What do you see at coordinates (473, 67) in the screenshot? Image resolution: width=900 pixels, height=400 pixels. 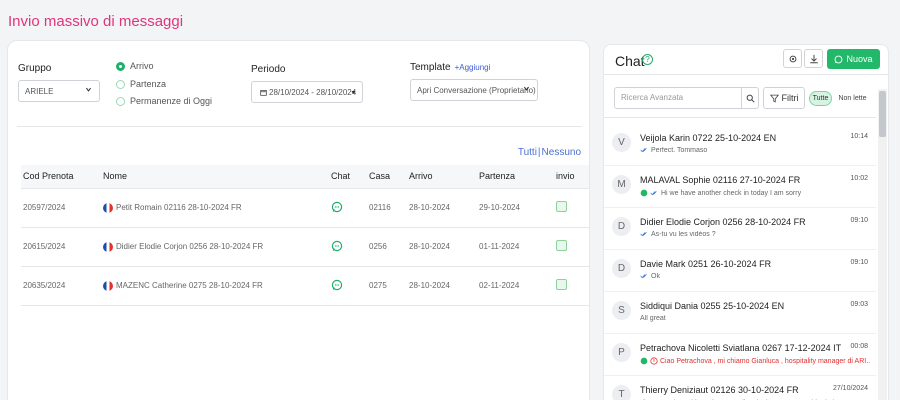 I see `add-template-link: +Aggiungi` at bounding box center [473, 67].